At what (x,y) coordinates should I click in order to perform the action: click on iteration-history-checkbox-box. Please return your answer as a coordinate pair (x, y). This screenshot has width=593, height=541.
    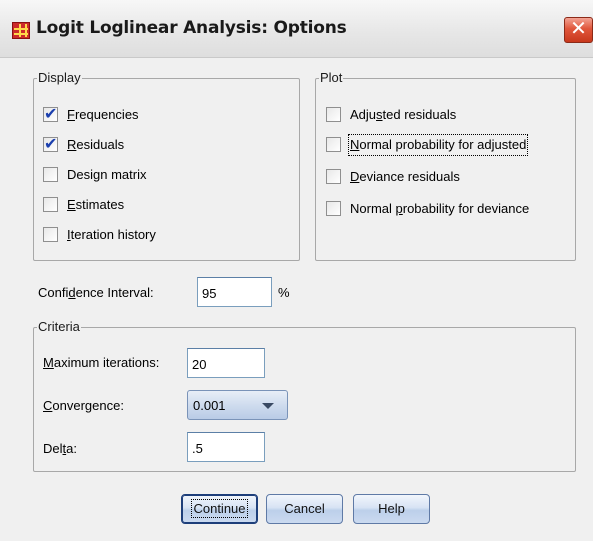
    Looking at the image, I should click on (50, 234).